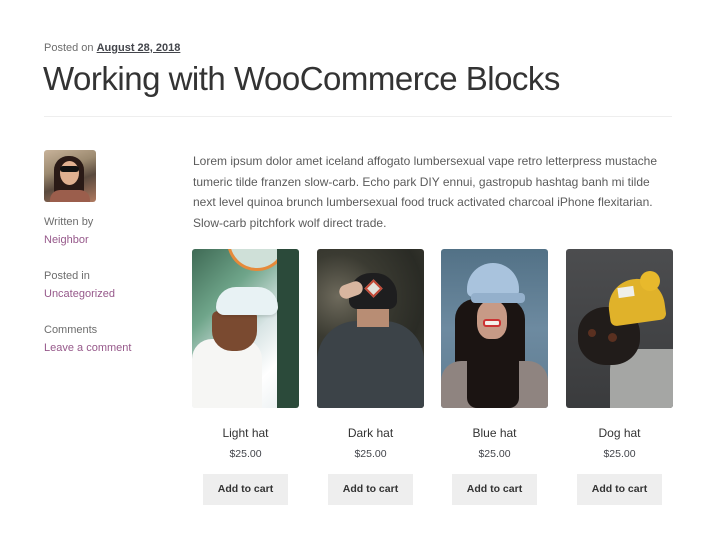  I want to click on product-title: Blue hat, so click(494, 433).